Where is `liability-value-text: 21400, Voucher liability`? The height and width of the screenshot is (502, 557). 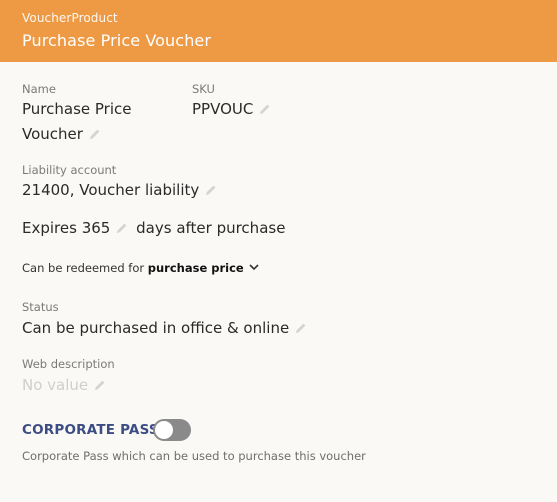
liability-value-text: 21400, Voucher liability is located at coordinates (110, 190).